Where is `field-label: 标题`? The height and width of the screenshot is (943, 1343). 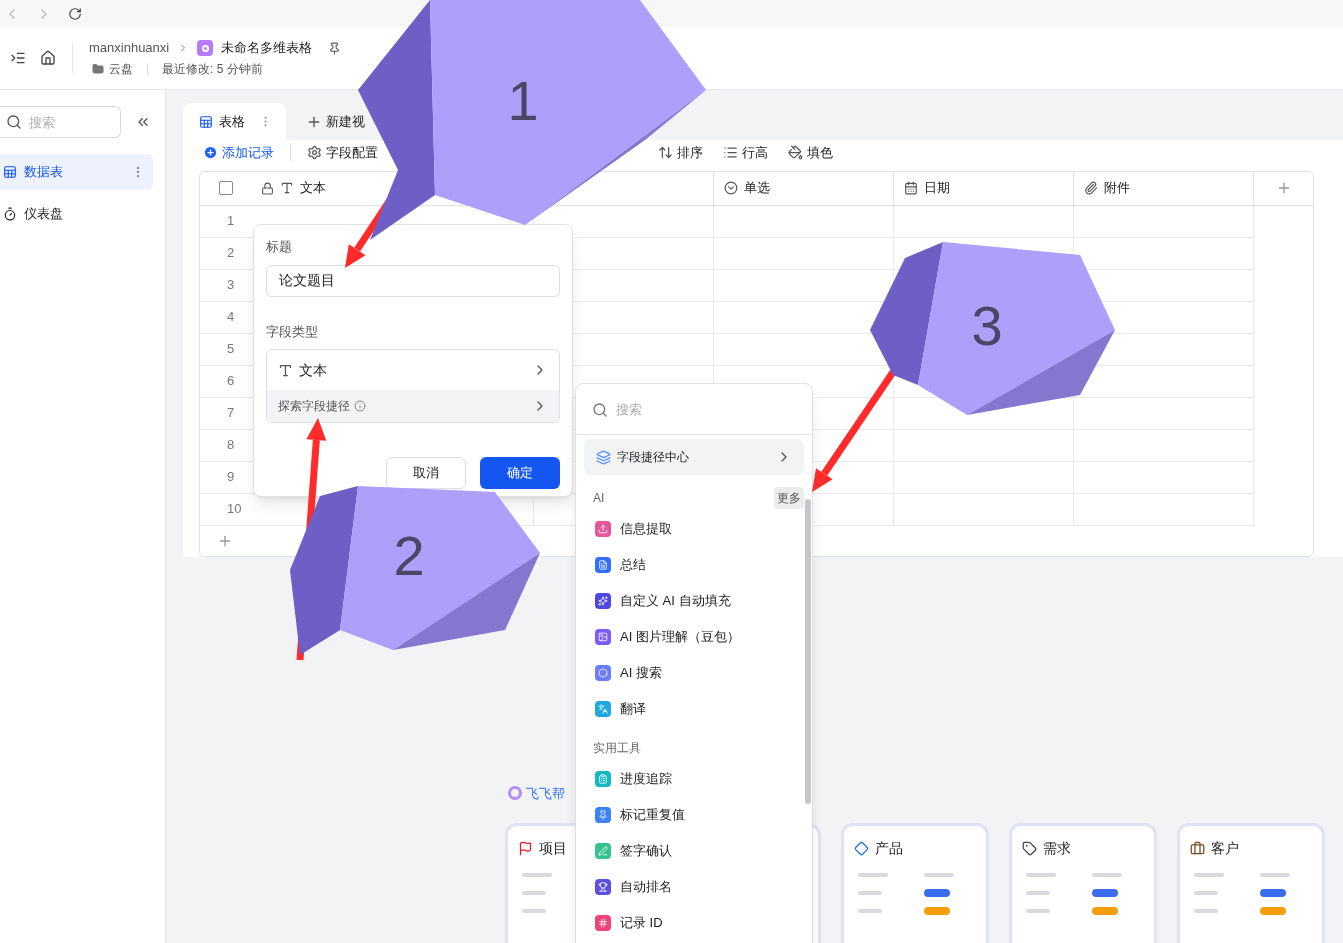
field-label: 标题 is located at coordinates (279, 247).